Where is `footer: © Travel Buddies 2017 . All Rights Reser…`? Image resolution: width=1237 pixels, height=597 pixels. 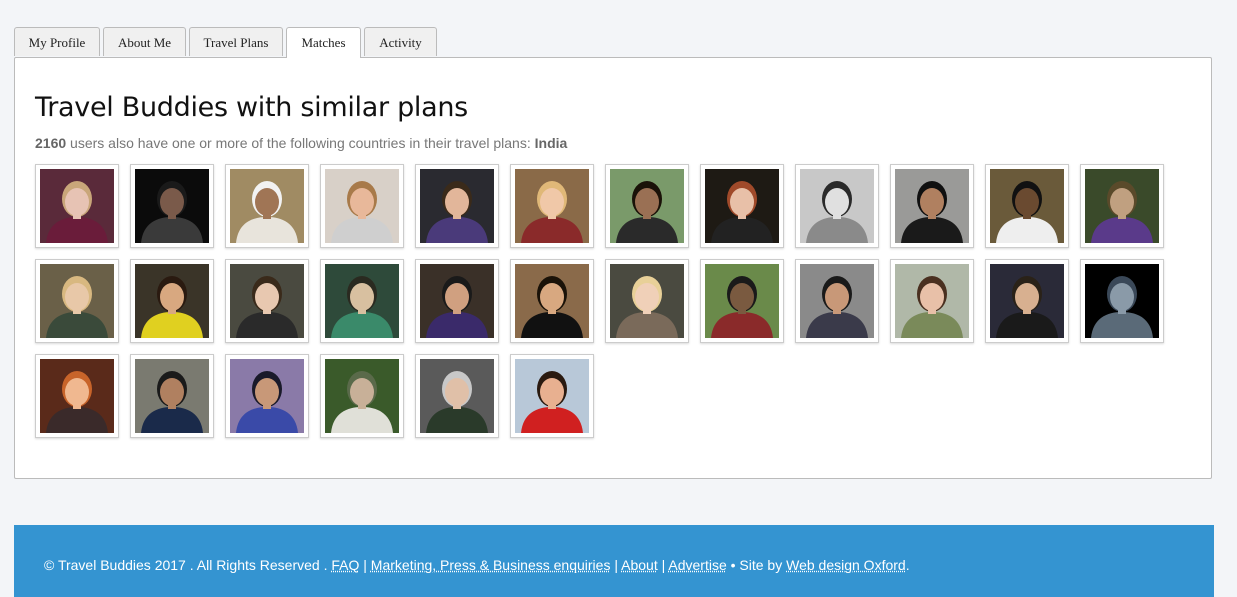 footer: © Travel Buddies 2017 . All Rights Reser… is located at coordinates (614, 561).